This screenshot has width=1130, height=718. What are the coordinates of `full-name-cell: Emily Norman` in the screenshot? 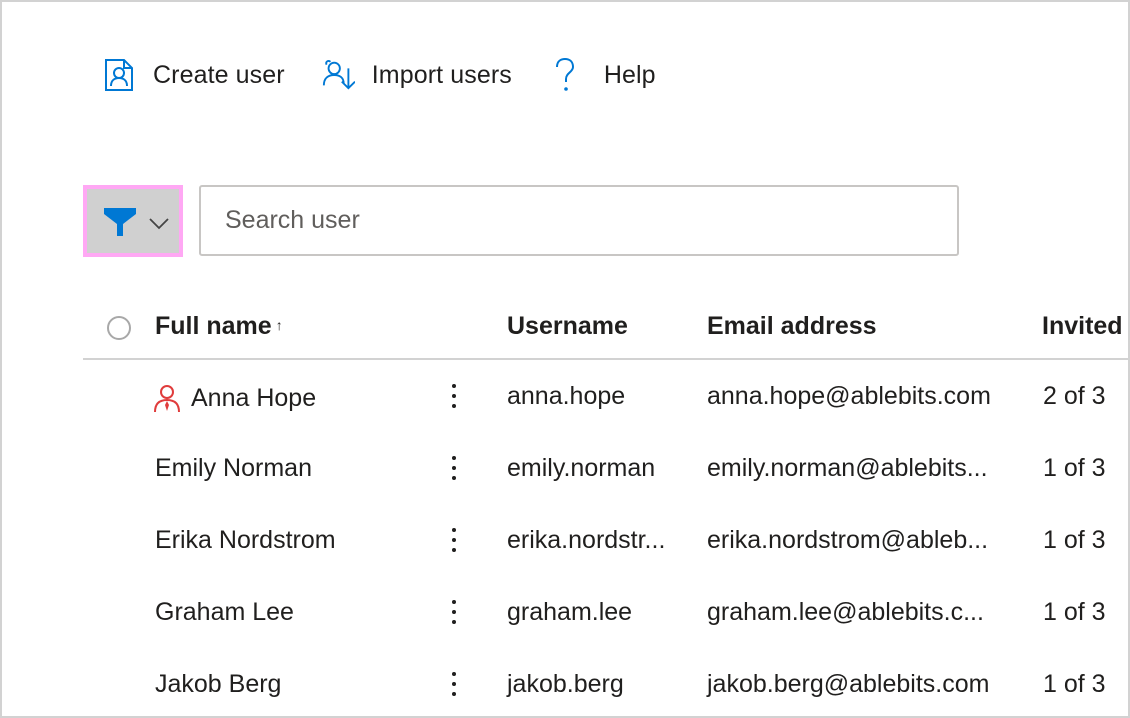 It's located at (233, 468).